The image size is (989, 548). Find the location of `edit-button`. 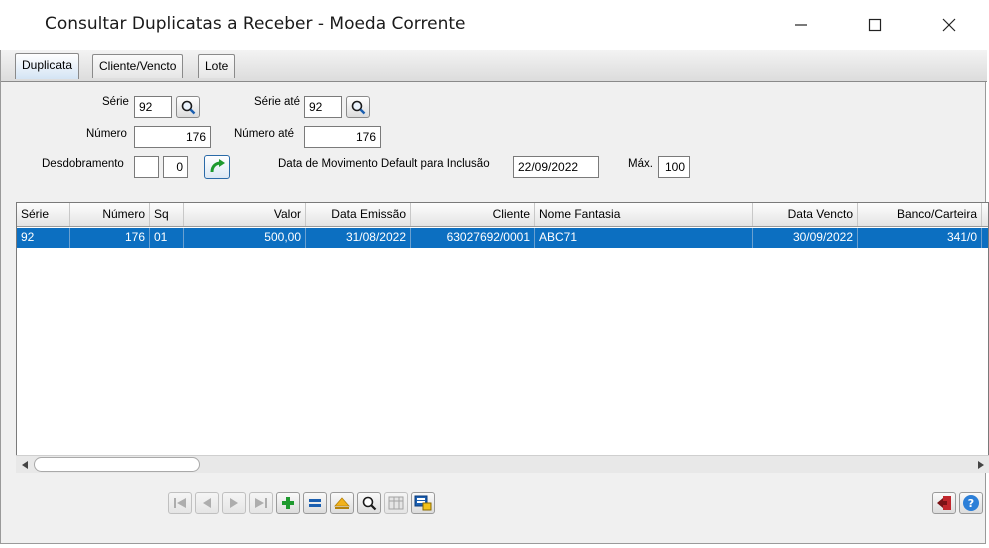

edit-button is located at coordinates (315, 503).